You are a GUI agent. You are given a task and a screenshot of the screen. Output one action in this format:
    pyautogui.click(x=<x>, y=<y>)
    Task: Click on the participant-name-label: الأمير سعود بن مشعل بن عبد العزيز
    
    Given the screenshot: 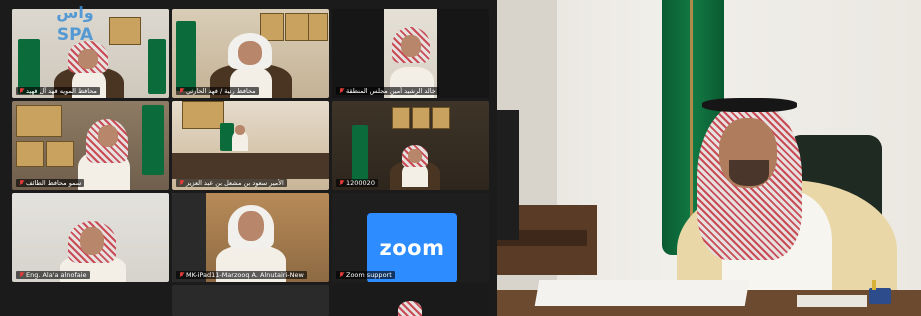 What is the action you would take?
    pyautogui.click(x=231, y=183)
    